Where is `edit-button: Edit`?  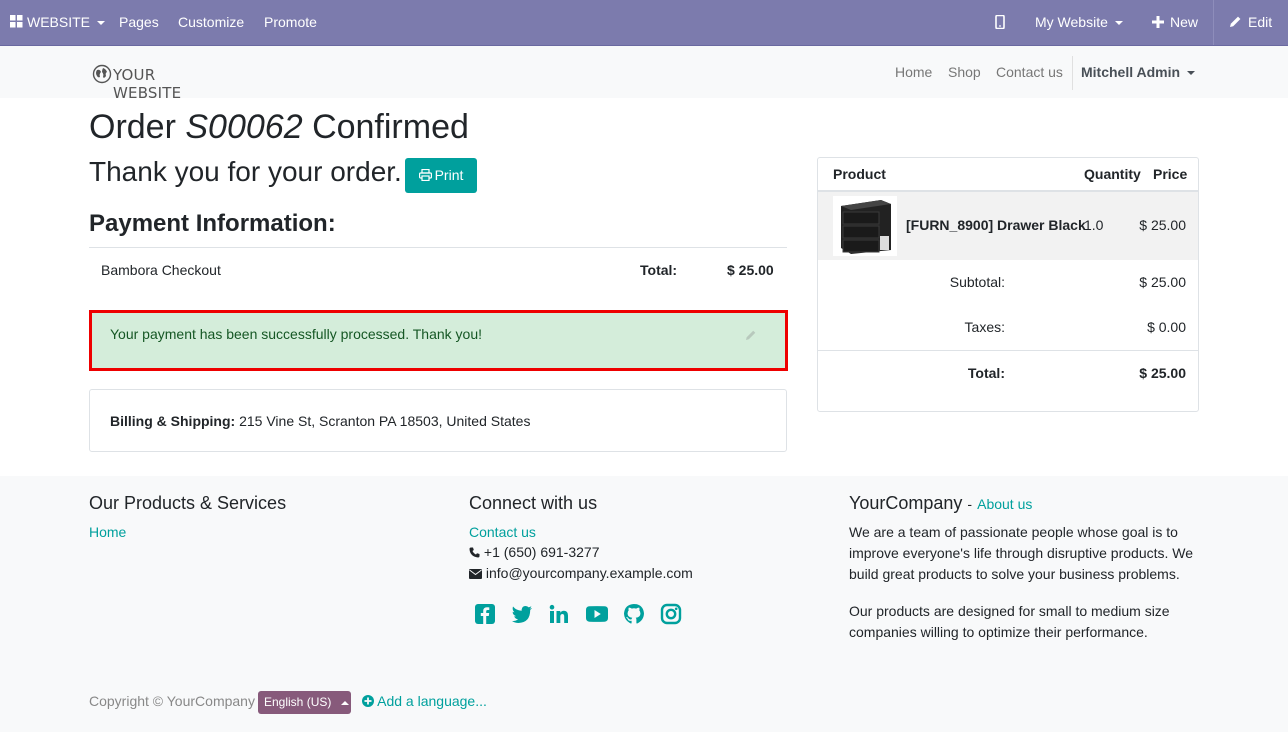
edit-button: Edit is located at coordinates (1250, 22).